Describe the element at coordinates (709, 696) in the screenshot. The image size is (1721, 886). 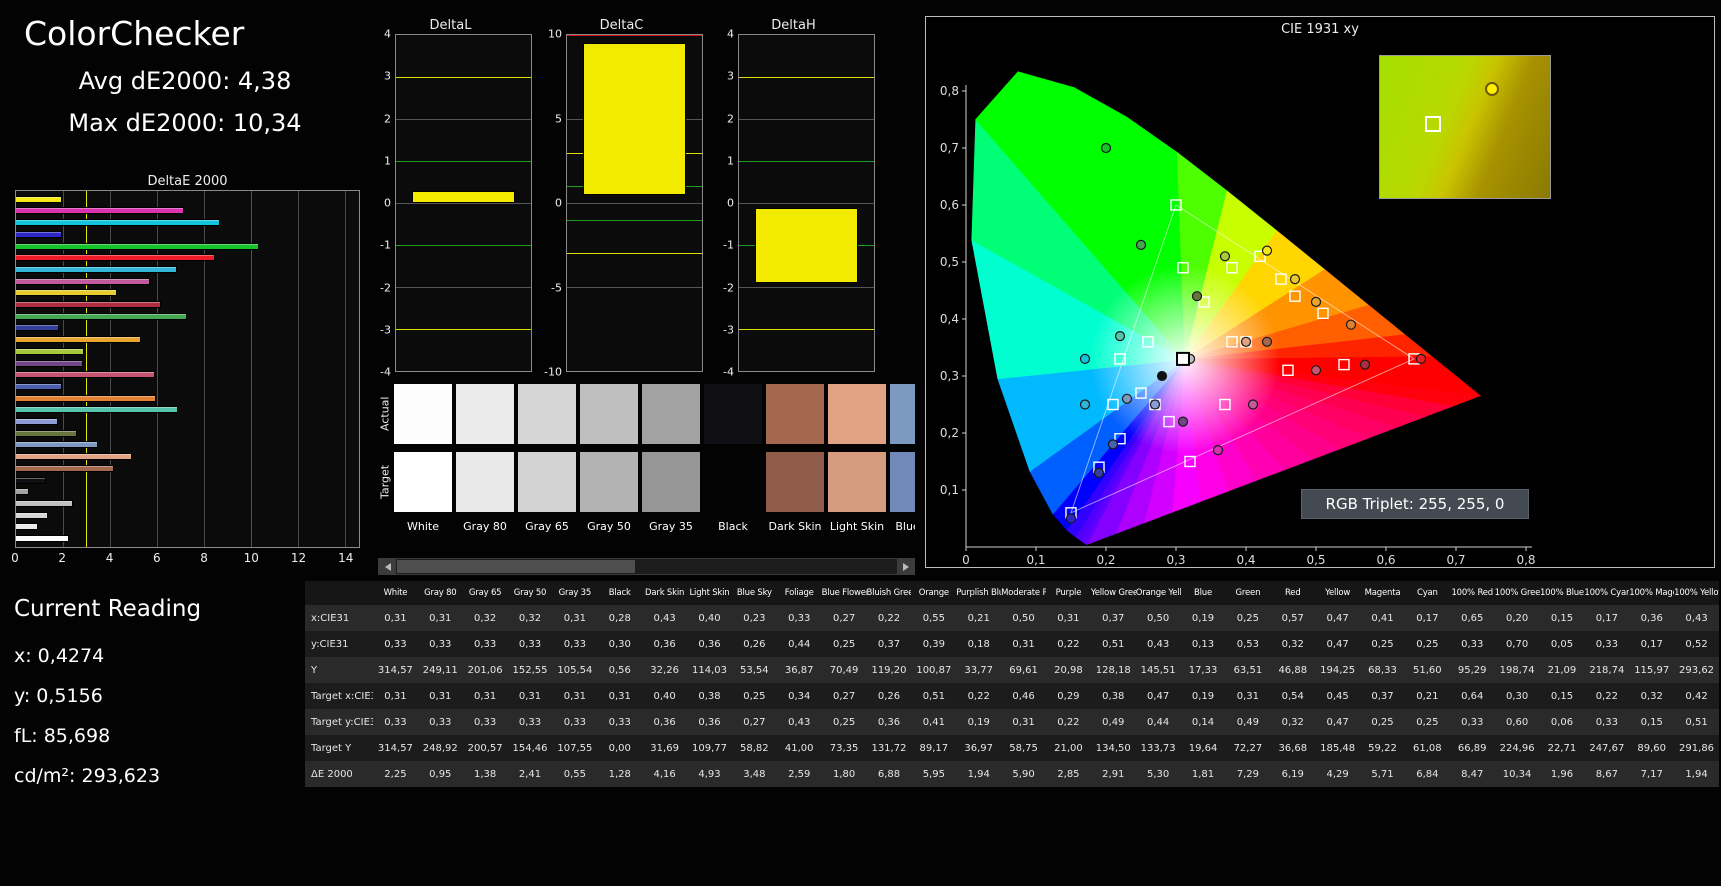
I see `table-cell: 0,38` at that location.